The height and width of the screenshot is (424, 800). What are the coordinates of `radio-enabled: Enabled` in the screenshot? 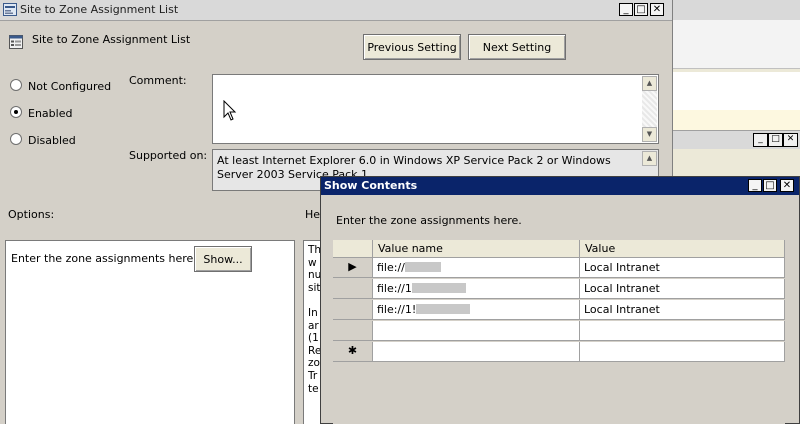 It's located at (41, 113).